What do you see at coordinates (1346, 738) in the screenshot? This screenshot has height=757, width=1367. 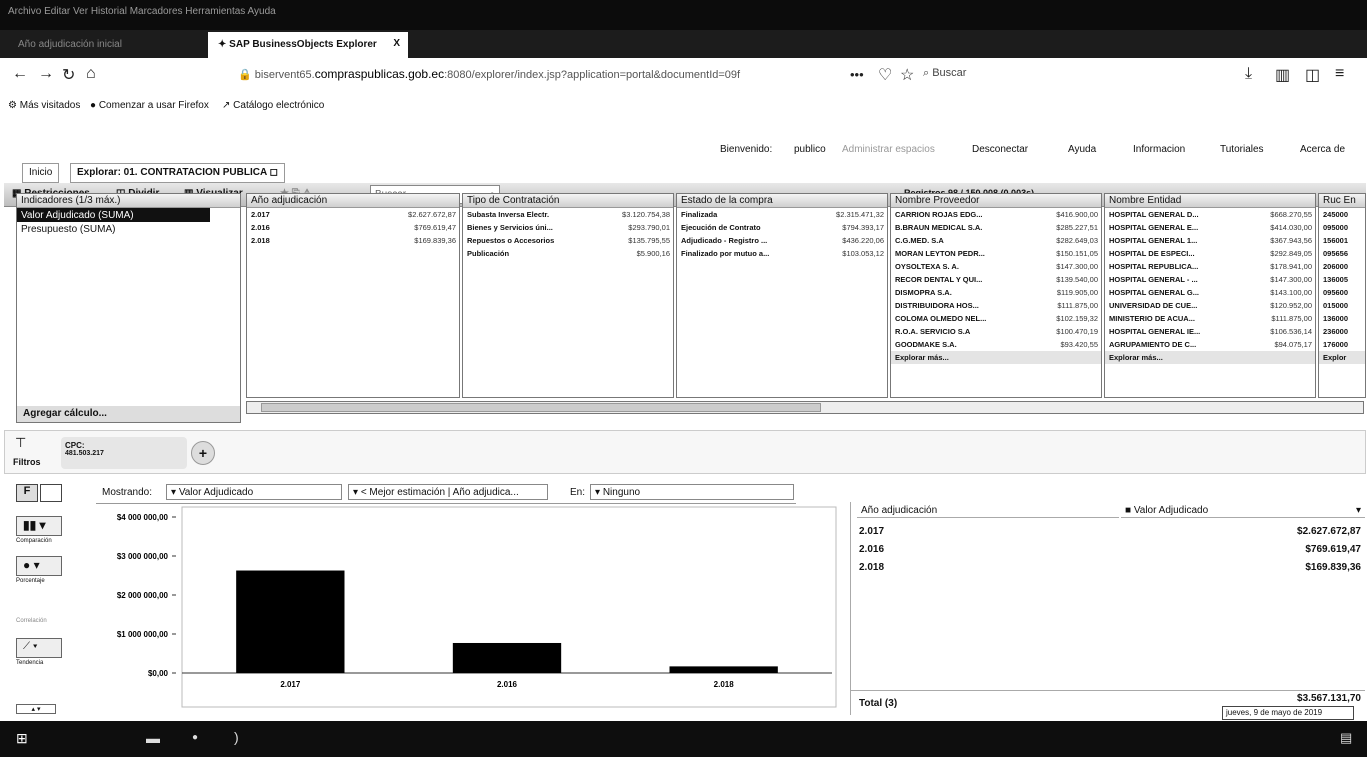 I see `notifications-icon: ▤` at bounding box center [1346, 738].